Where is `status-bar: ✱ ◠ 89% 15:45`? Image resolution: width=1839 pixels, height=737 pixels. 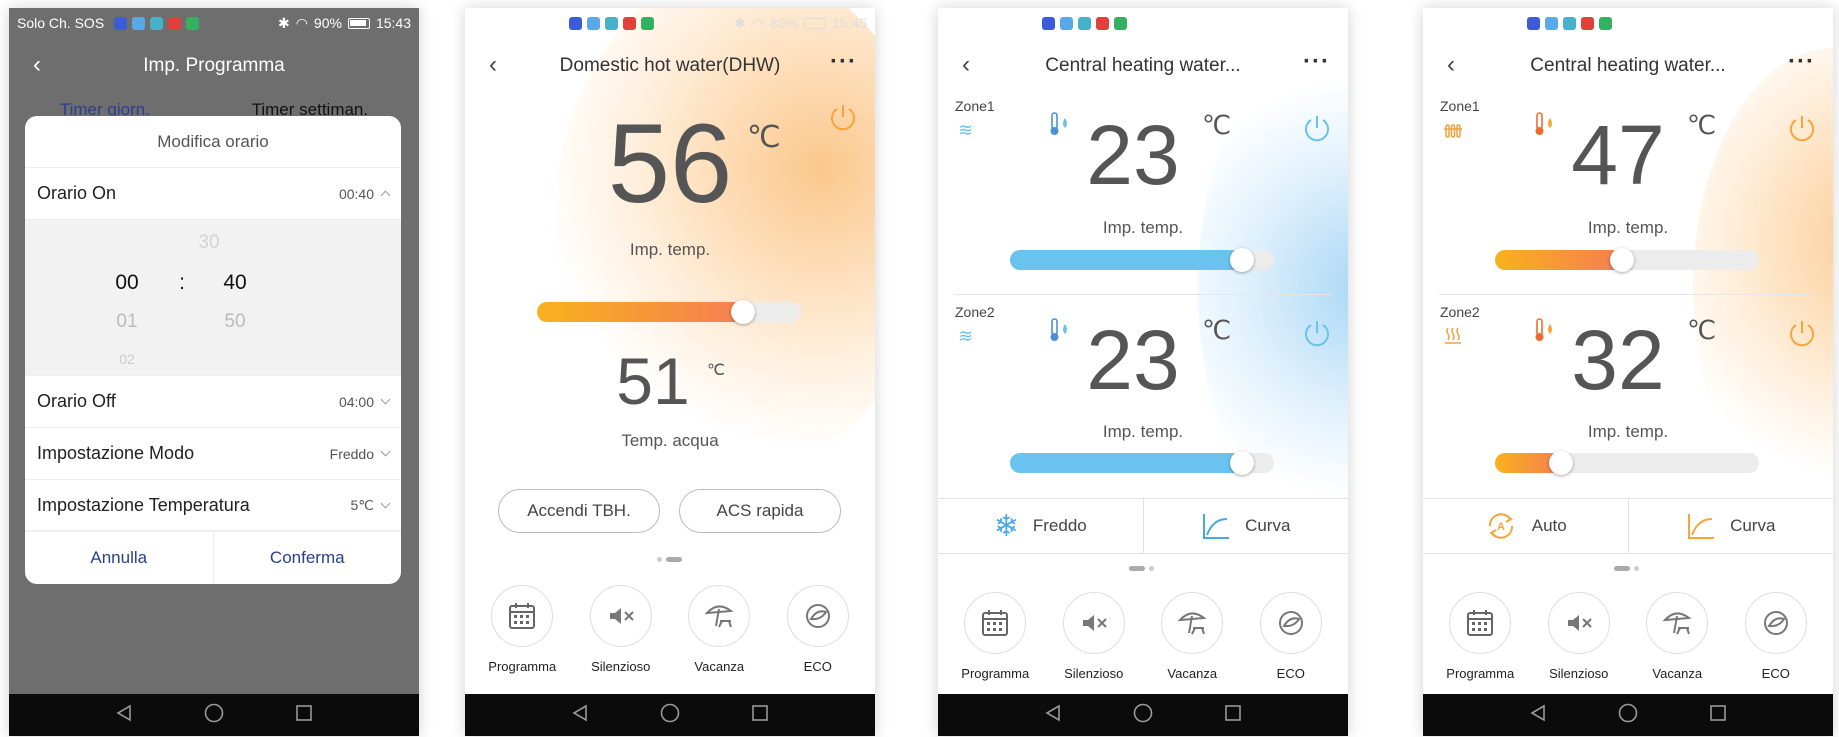
status-bar: ✱ ◠ 89% 15:45 is located at coordinates (670, 23).